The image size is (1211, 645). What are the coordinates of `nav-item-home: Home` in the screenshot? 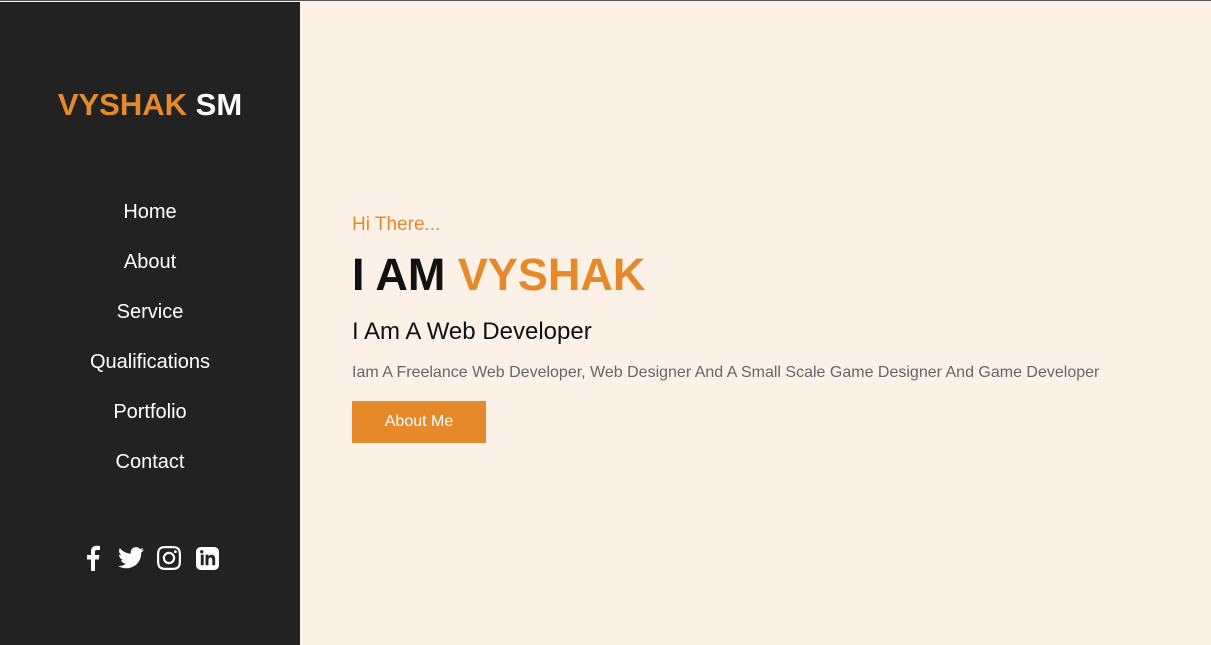 It's located at (150, 222).